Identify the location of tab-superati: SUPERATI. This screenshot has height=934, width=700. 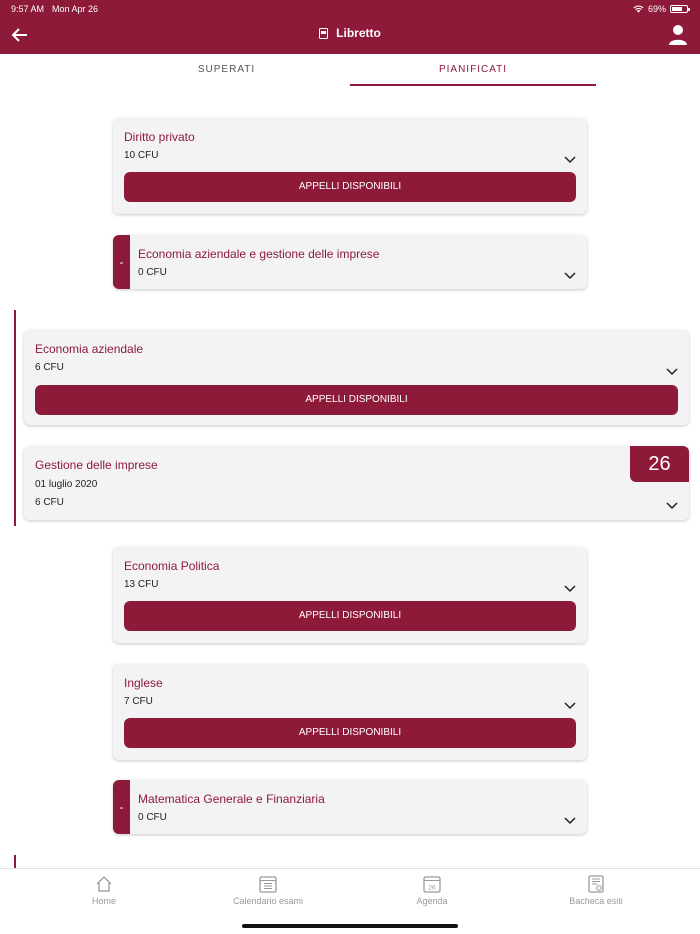
(226, 70).